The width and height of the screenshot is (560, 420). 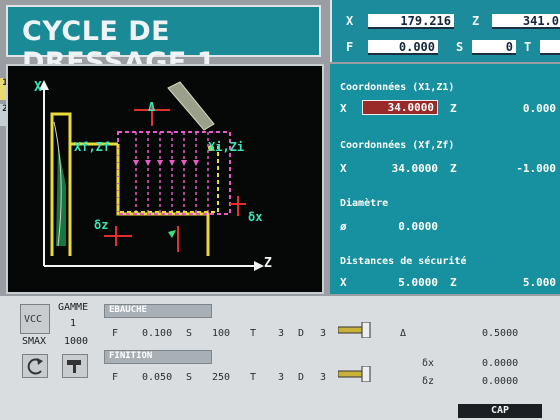 What do you see at coordinates (411, 21) in the screenshot?
I see `pos-x-value: 179.216` at bounding box center [411, 21].